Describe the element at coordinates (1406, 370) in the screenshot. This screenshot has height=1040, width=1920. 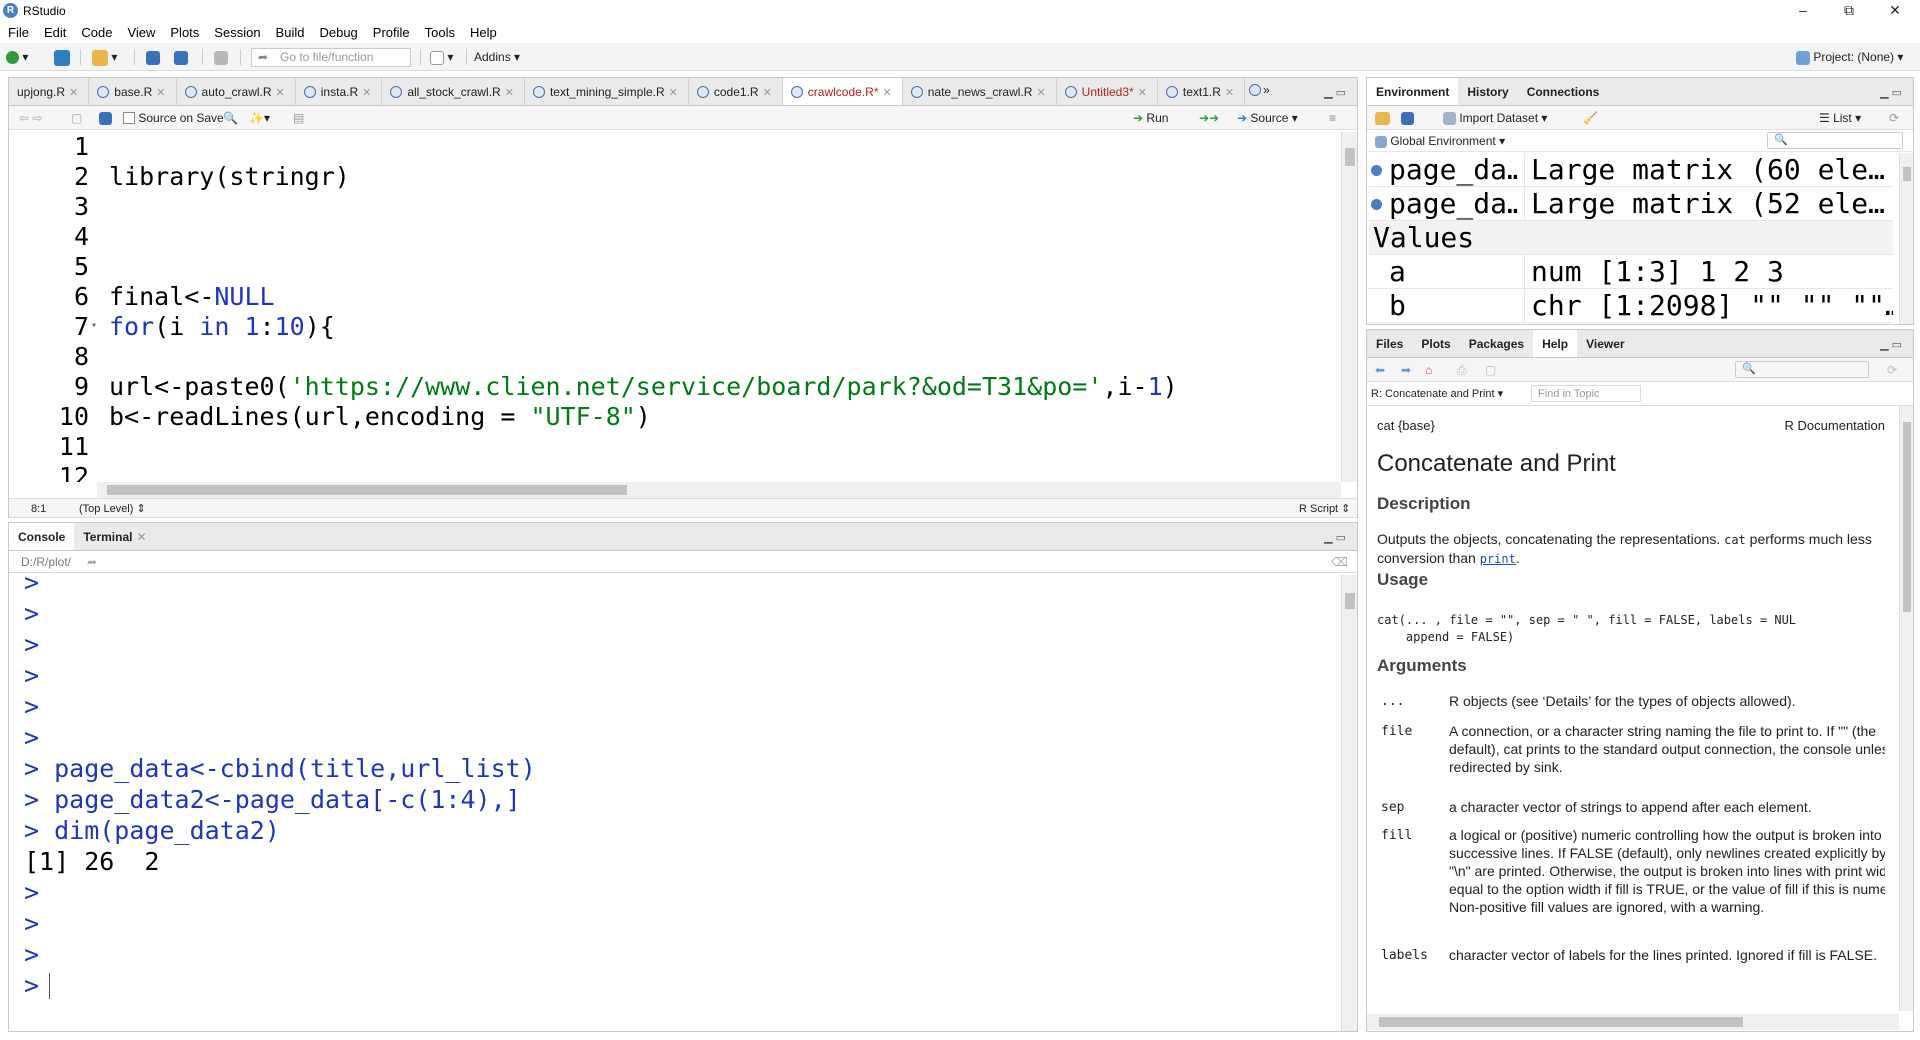
I see `forward-icon: ➡` at that location.